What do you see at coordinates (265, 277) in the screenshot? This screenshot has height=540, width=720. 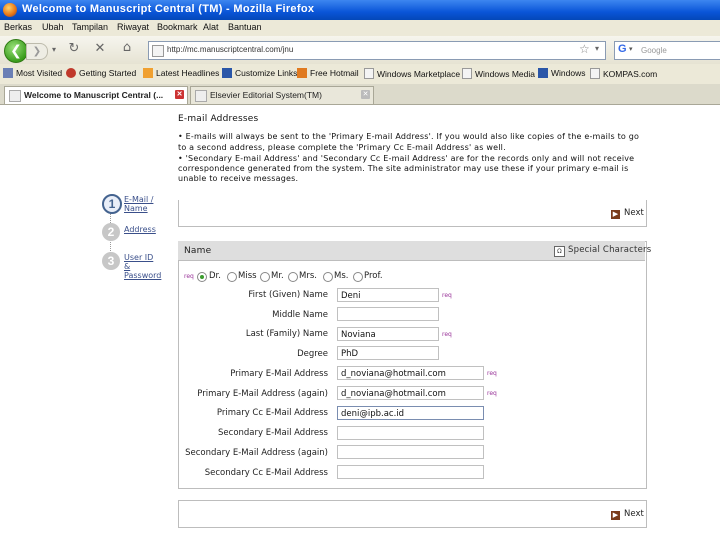 I see `salutation-mr-radio` at bounding box center [265, 277].